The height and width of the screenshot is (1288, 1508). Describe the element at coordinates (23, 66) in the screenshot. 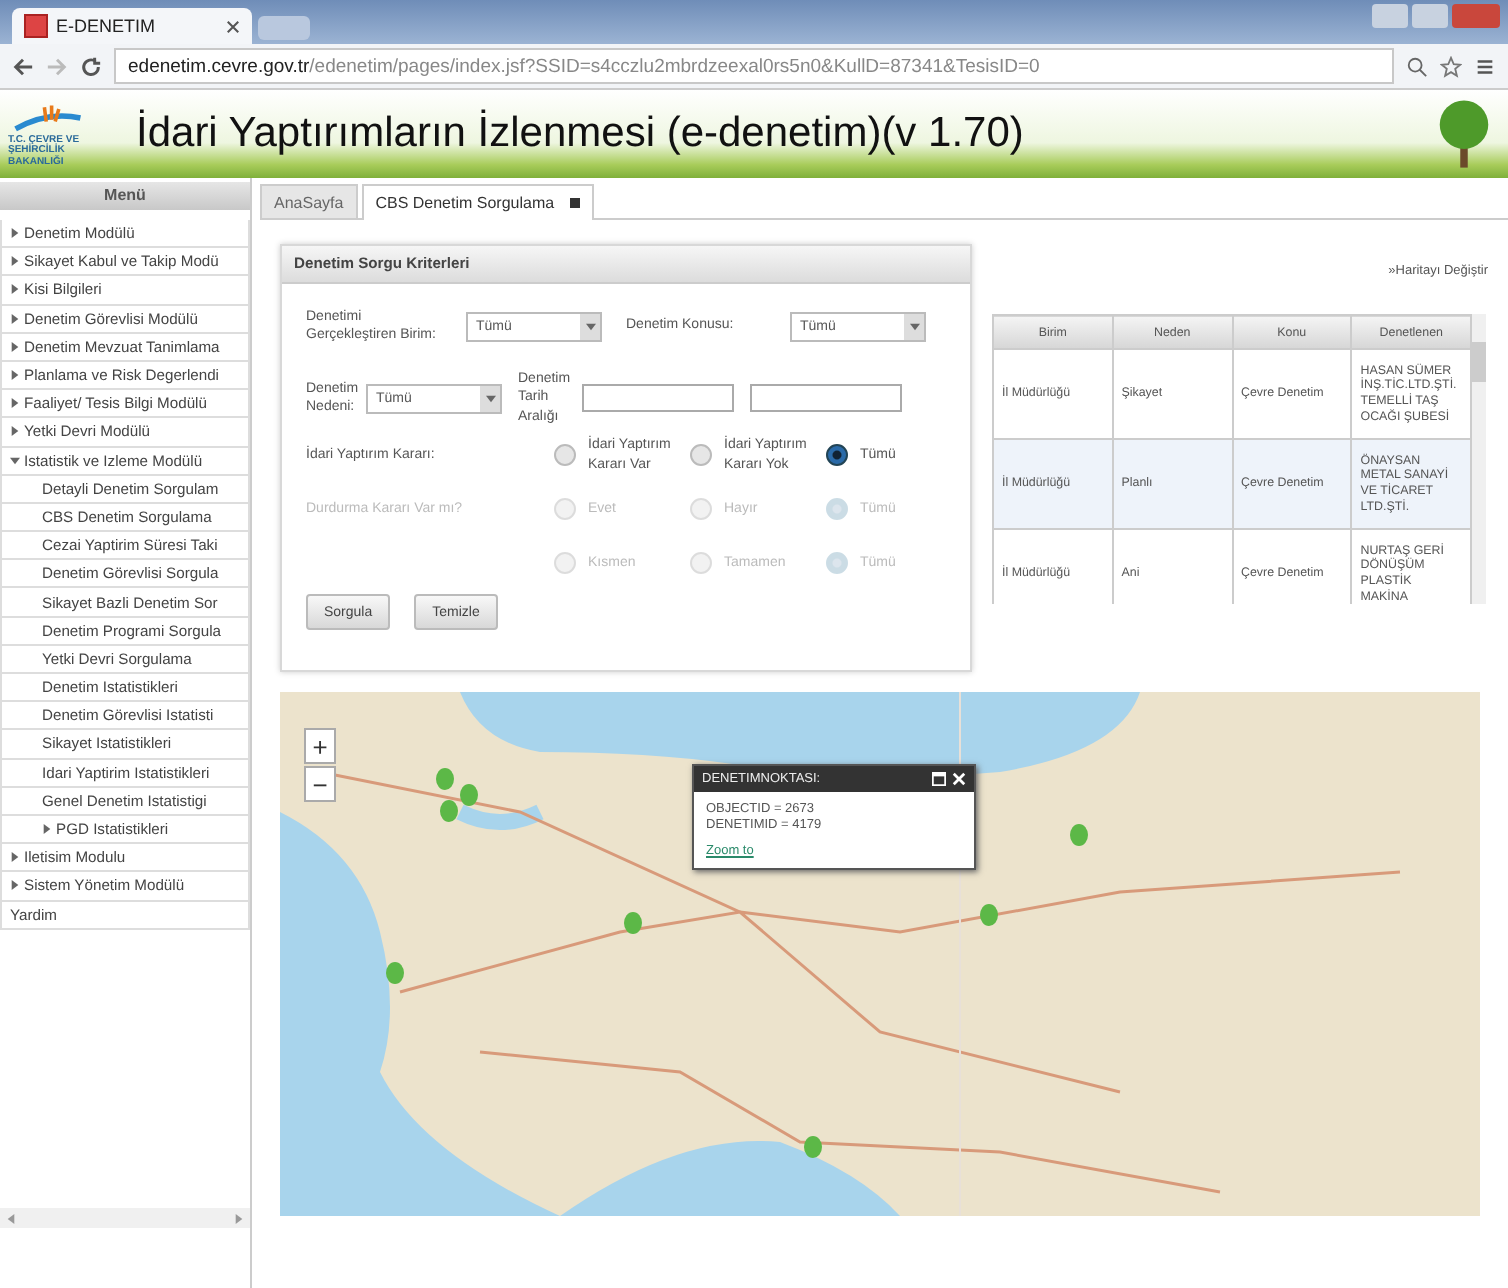

I see `back-icon` at that location.